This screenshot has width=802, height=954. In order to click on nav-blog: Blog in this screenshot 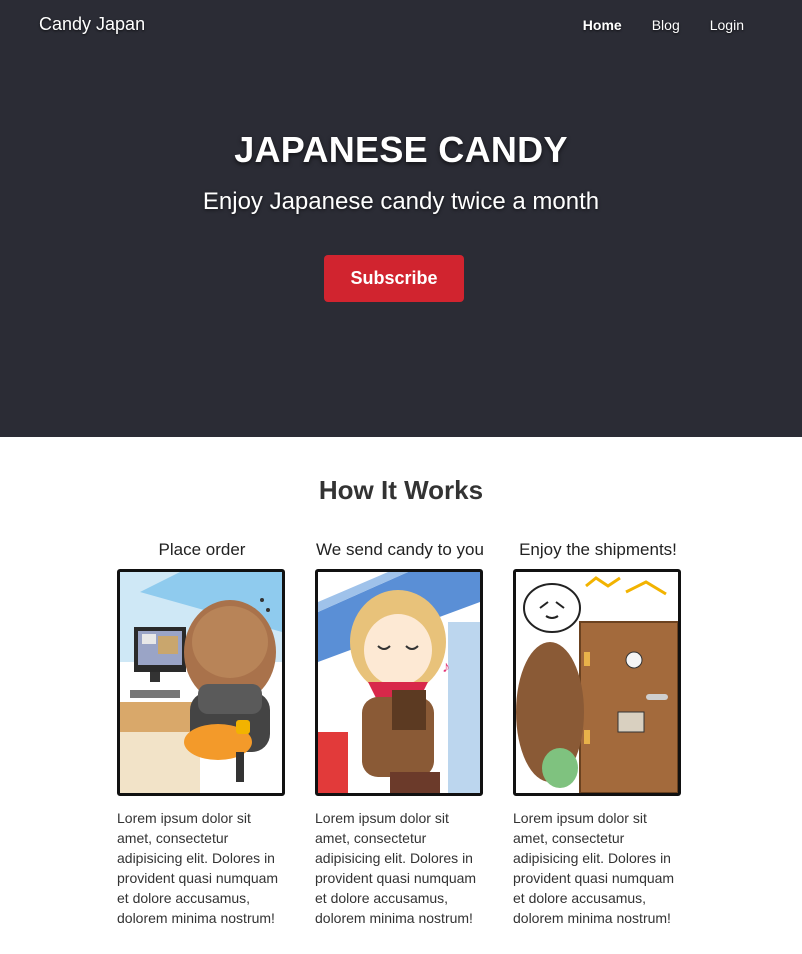, I will do `click(666, 25)`.